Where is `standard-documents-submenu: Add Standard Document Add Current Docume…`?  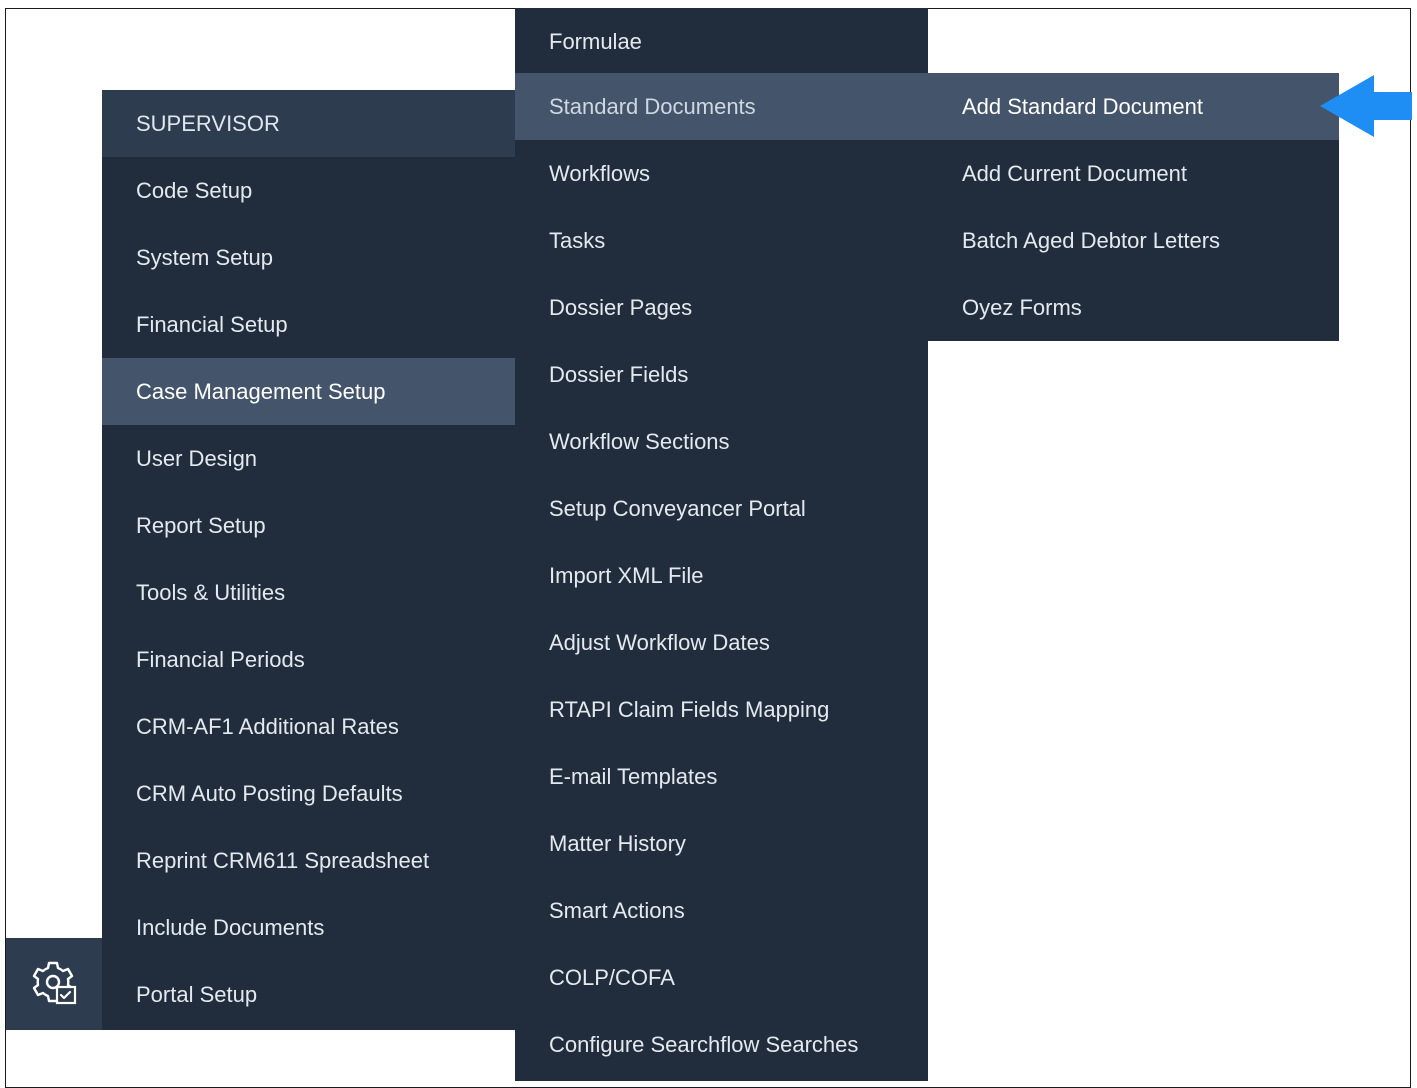
standard-documents-submenu: Add Standard Document Add Current Docume… is located at coordinates (1133, 207).